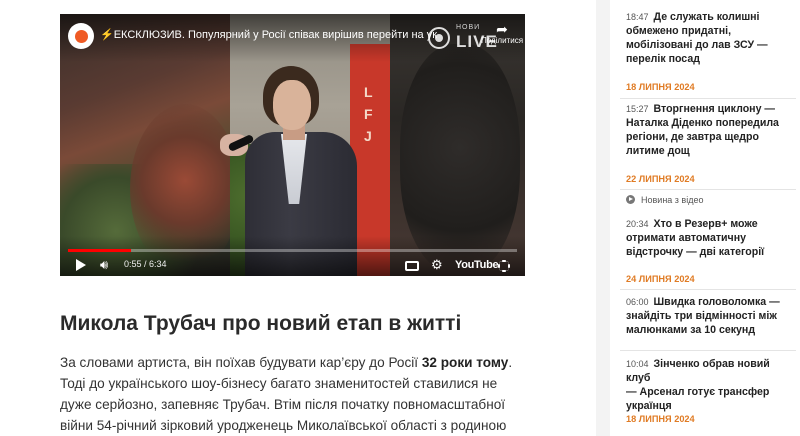  I want to click on fullscreen-icon, so click(504, 266).